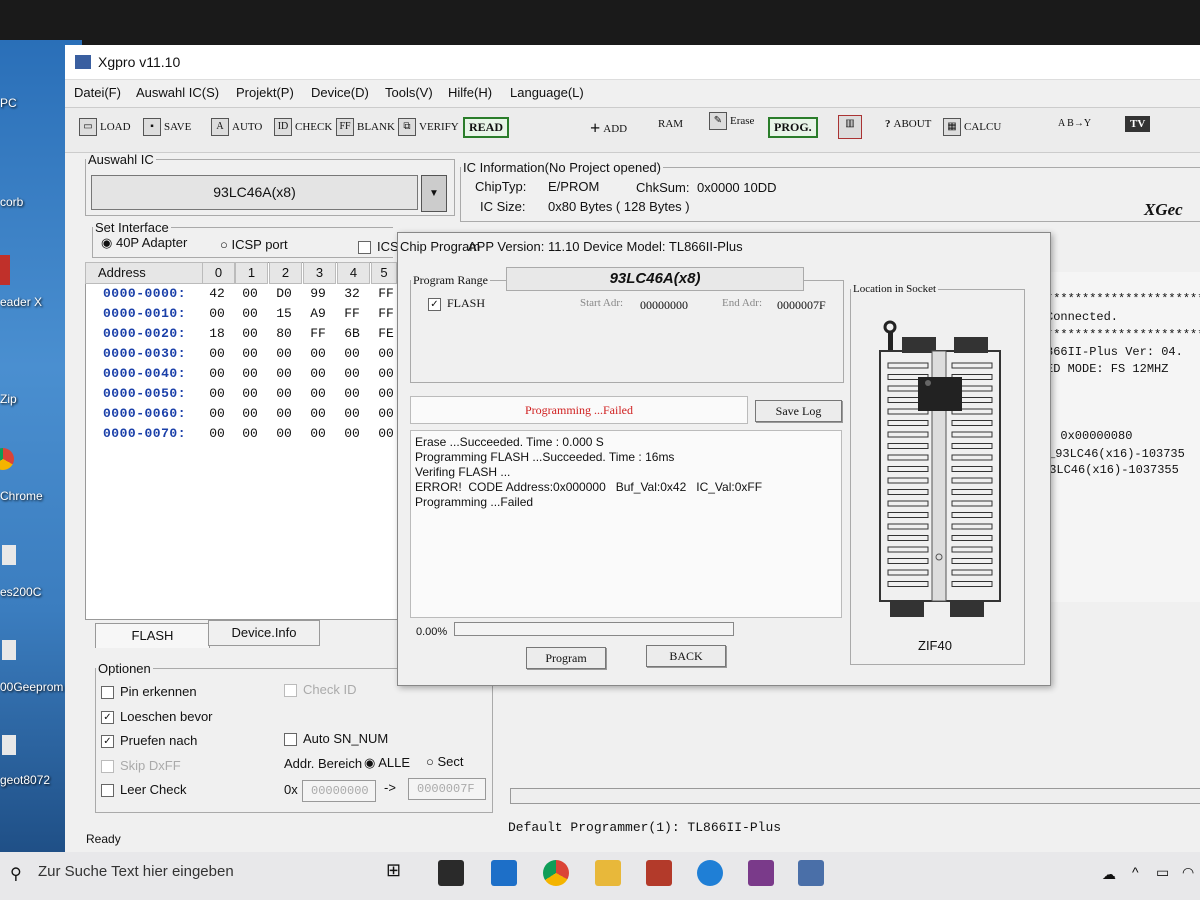  I want to click on leer-check-checkbox: Leer Check, so click(143, 790).